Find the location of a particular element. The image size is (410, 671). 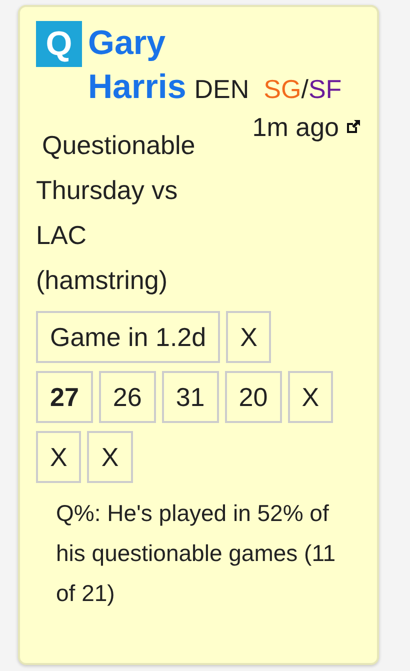

position-label: SF is located at coordinates (325, 89).